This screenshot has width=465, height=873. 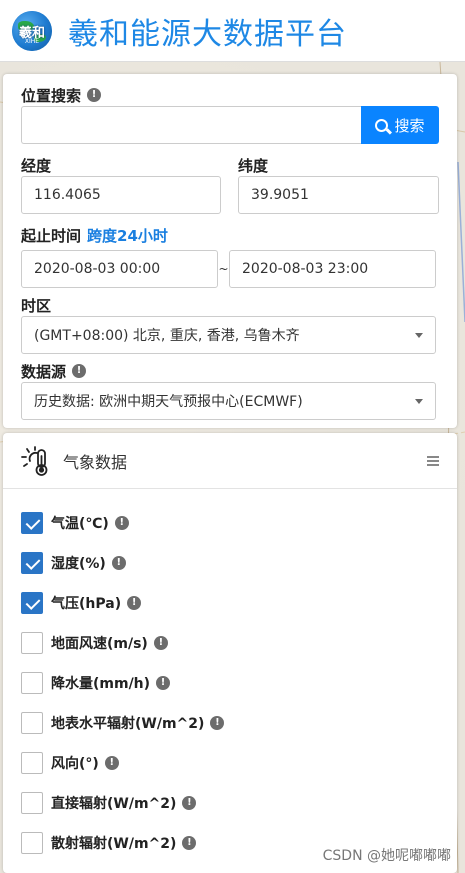 What do you see at coordinates (338, 195) in the screenshot?
I see `latitude-field: 39.9051` at bounding box center [338, 195].